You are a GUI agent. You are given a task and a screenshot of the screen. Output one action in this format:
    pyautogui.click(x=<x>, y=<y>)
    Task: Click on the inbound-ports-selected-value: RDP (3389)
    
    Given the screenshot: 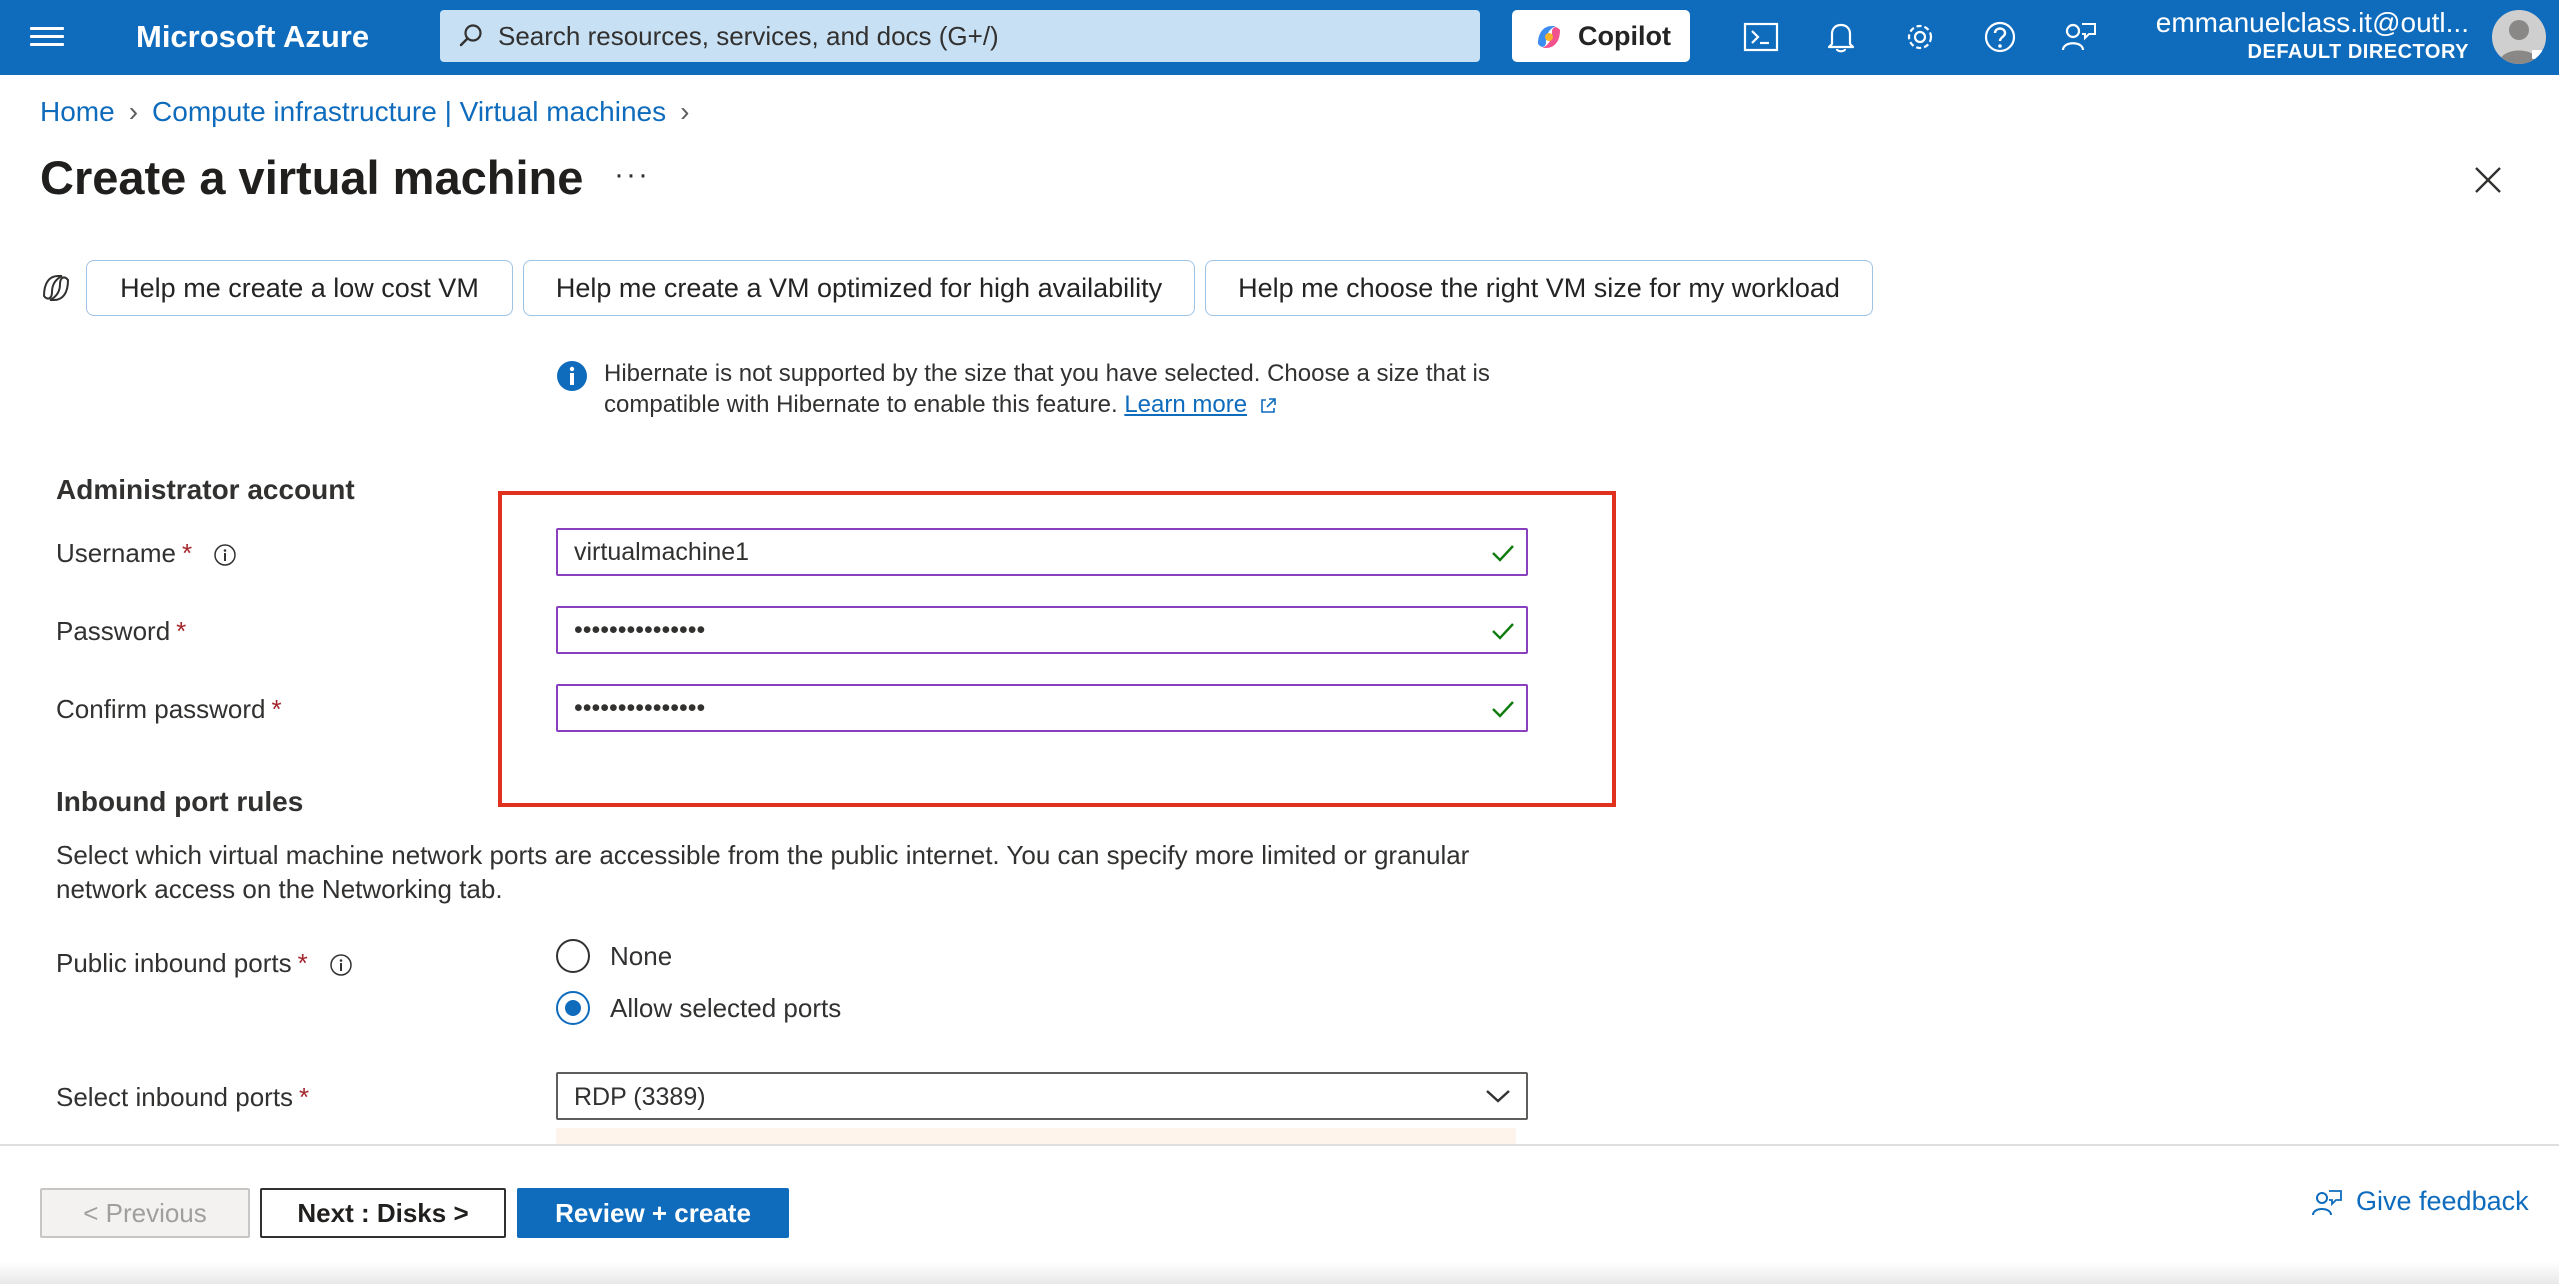 What is the action you would take?
    pyautogui.click(x=640, y=1097)
    